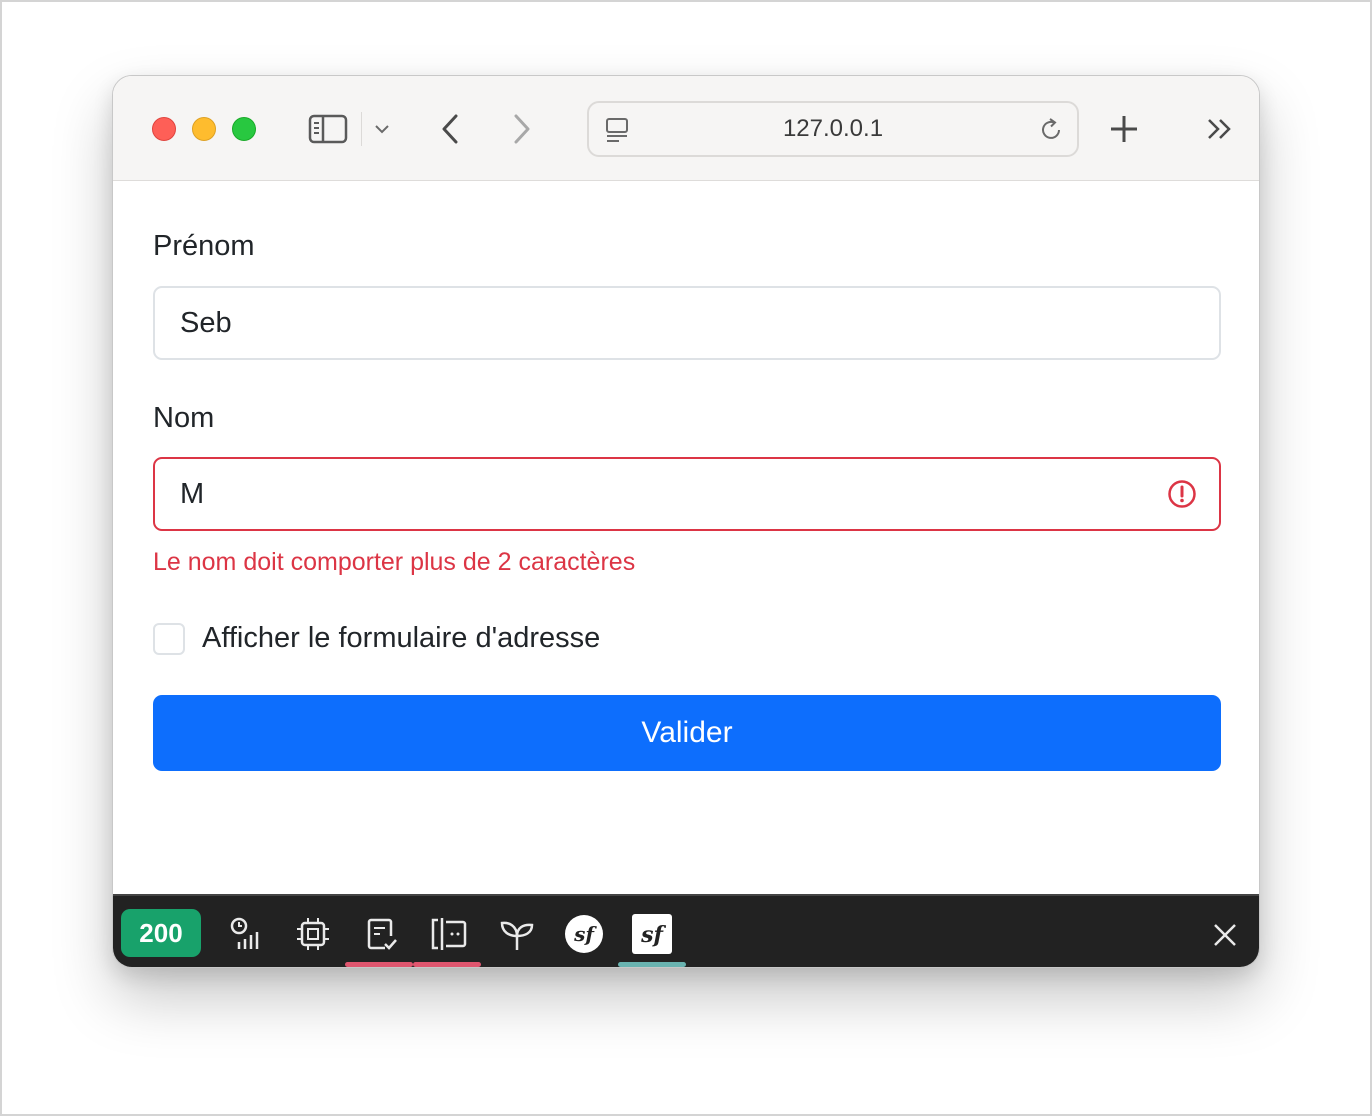 This screenshot has height=1116, width=1372. I want to click on plus-icon, so click(1124, 129).